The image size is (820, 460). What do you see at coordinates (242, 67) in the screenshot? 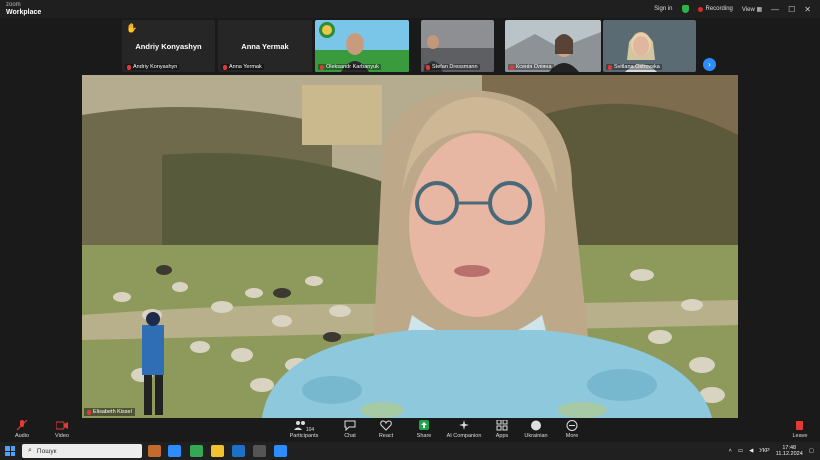
I see `participant-label: Anna Yermak` at bounding box center [242, 67].